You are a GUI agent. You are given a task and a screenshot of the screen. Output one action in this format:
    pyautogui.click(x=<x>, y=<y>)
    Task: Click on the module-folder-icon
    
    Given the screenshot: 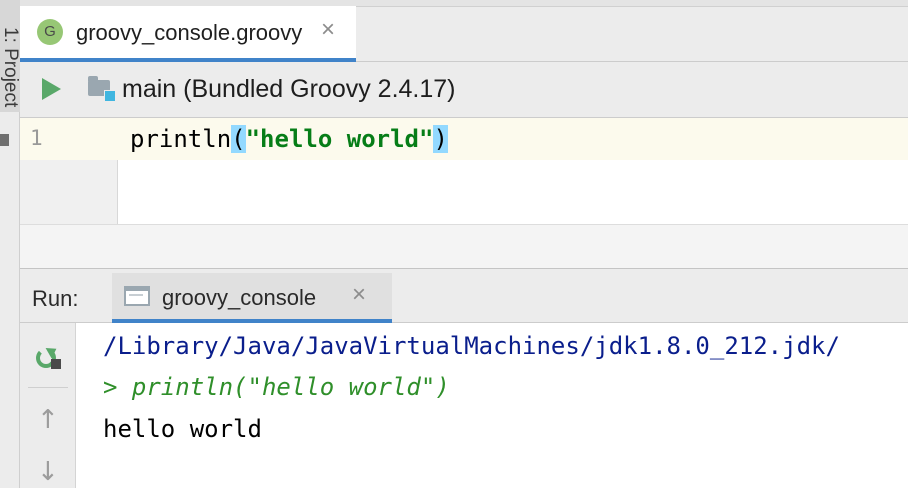 What is the action you would take?
    pyautogui.click(x=103, y=90)
    